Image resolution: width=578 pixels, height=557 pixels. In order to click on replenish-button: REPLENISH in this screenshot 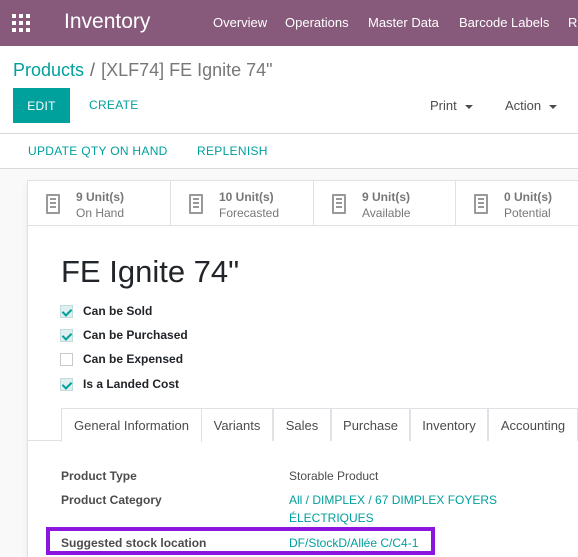, I will do `click(232, 151)`.